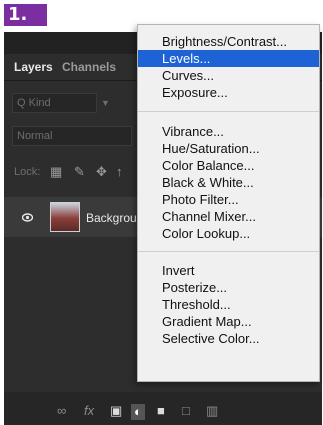 This screenshot has height=425, width=323. What do you see at coordinates (186, 411) in the screenshot?
I see `new-layer-icon: □` at bounding box center [186, 411].